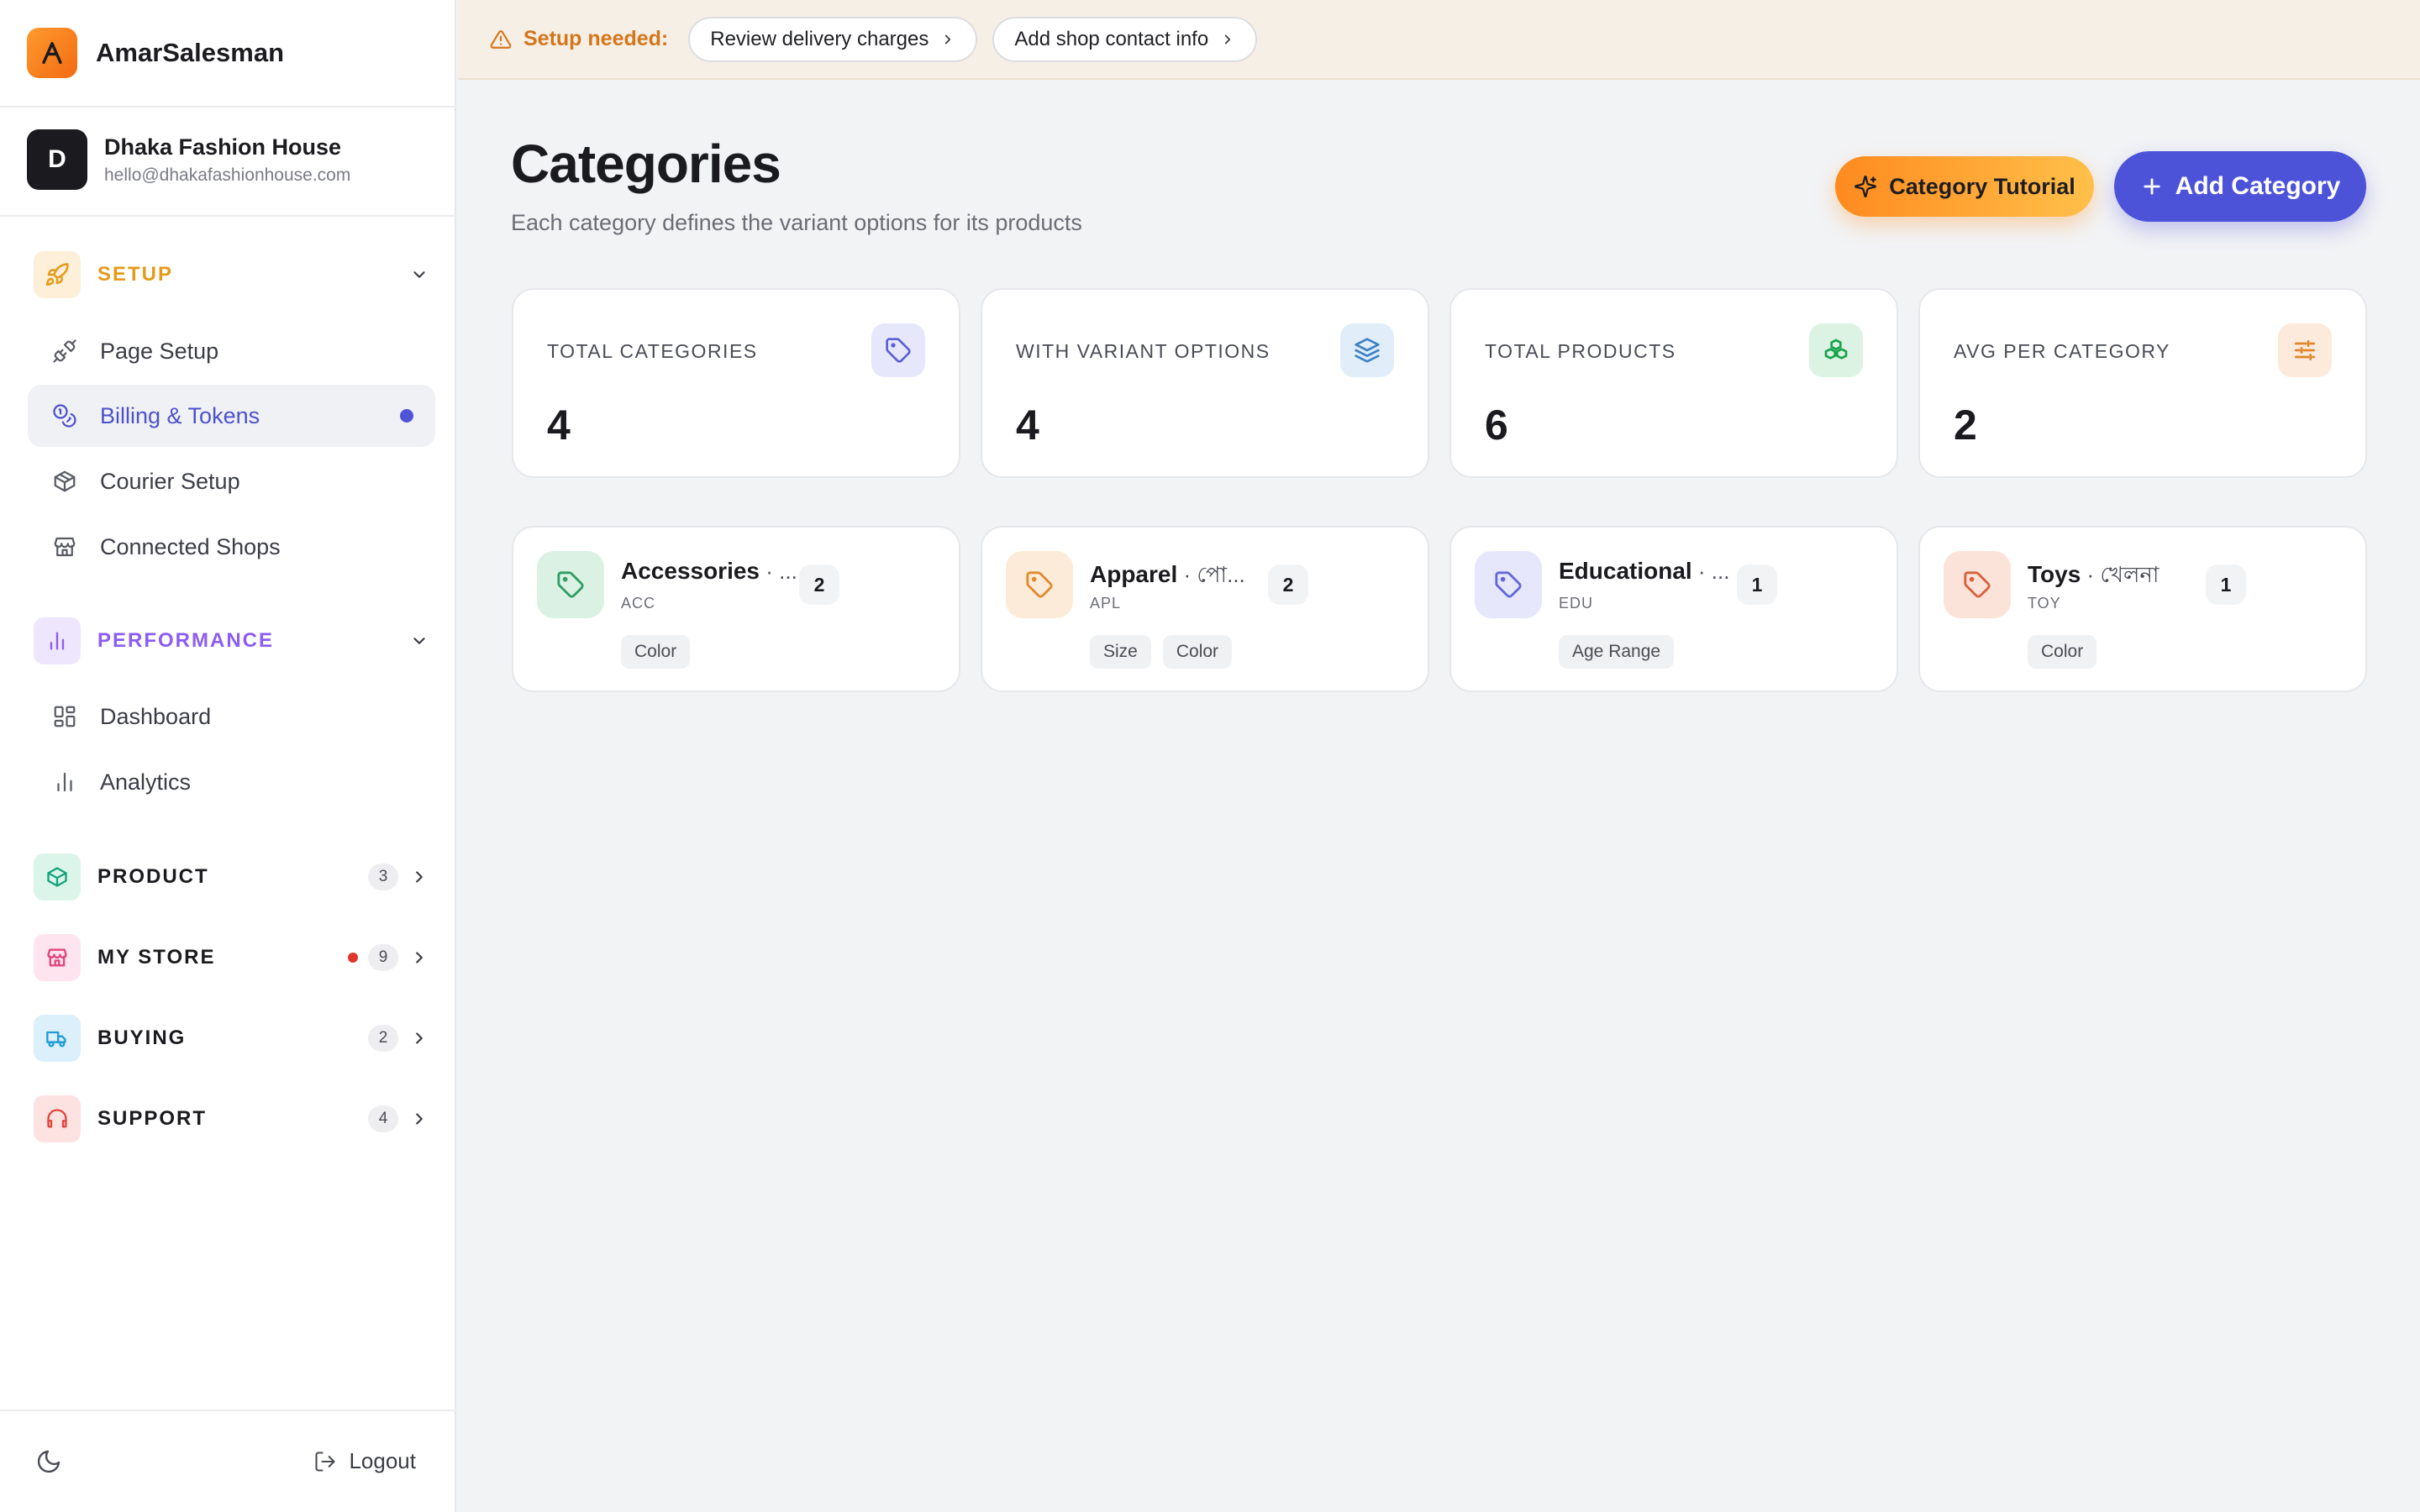 The image size is (2420, 1512). What do you see at coordinates (180, 415) in the screenshot?
I see `nav-label: Billing & Tokens` at bounding box center [180, 415].